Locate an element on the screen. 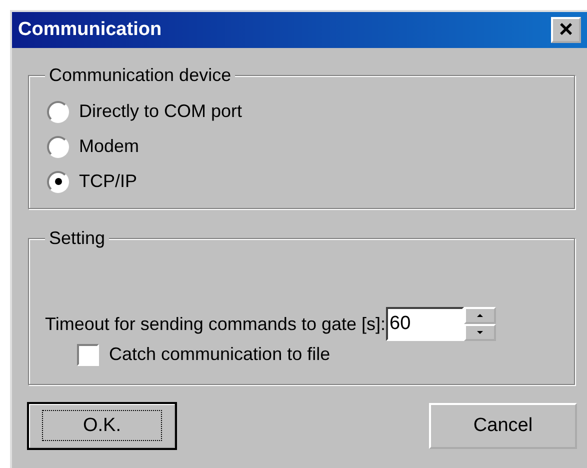 This screenshot has width=587, height=468. radio-label: Modem is located at coordinates (109, 146).